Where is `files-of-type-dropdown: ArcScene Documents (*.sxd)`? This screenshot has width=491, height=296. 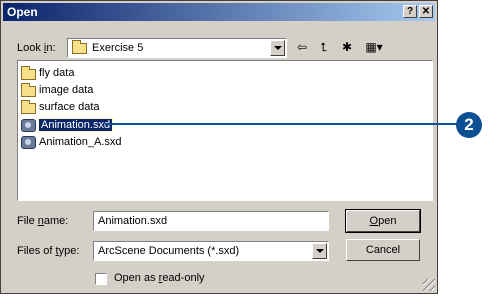 files-of-type-dropdown: ArcScene Documents (*.sxd) is located at coordinates (211, 251).